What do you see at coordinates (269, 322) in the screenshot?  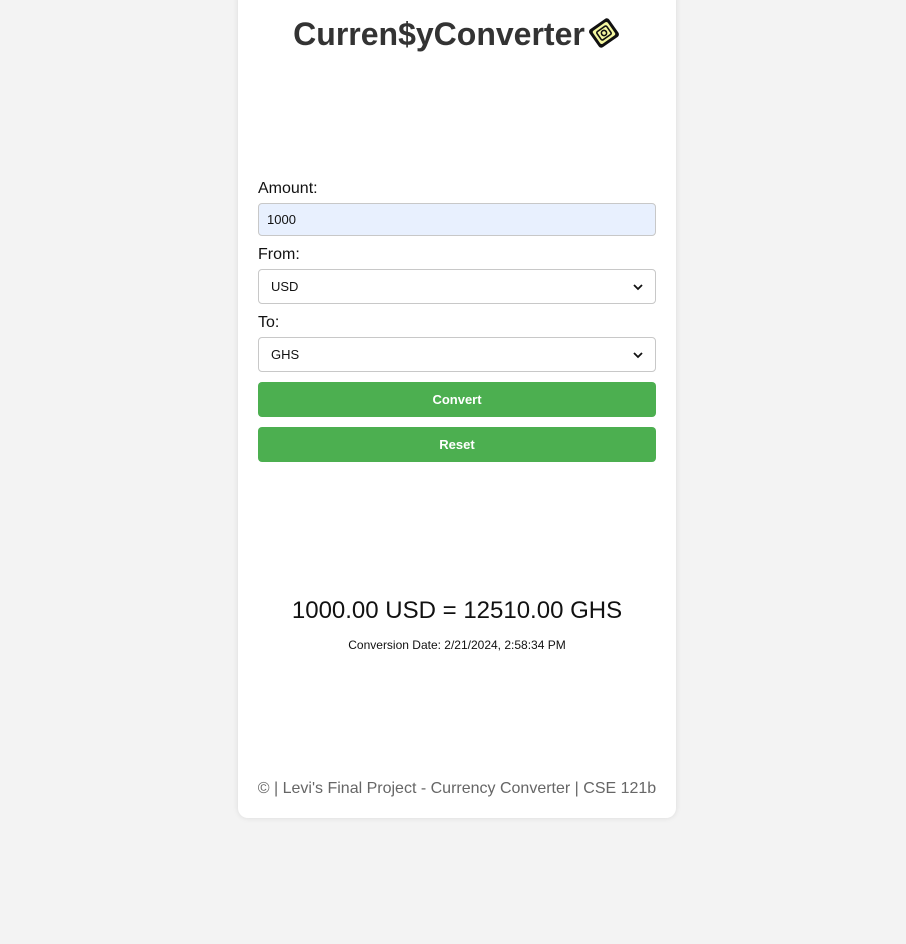 I see `to-label: To:` at bounding box center [269, 322].